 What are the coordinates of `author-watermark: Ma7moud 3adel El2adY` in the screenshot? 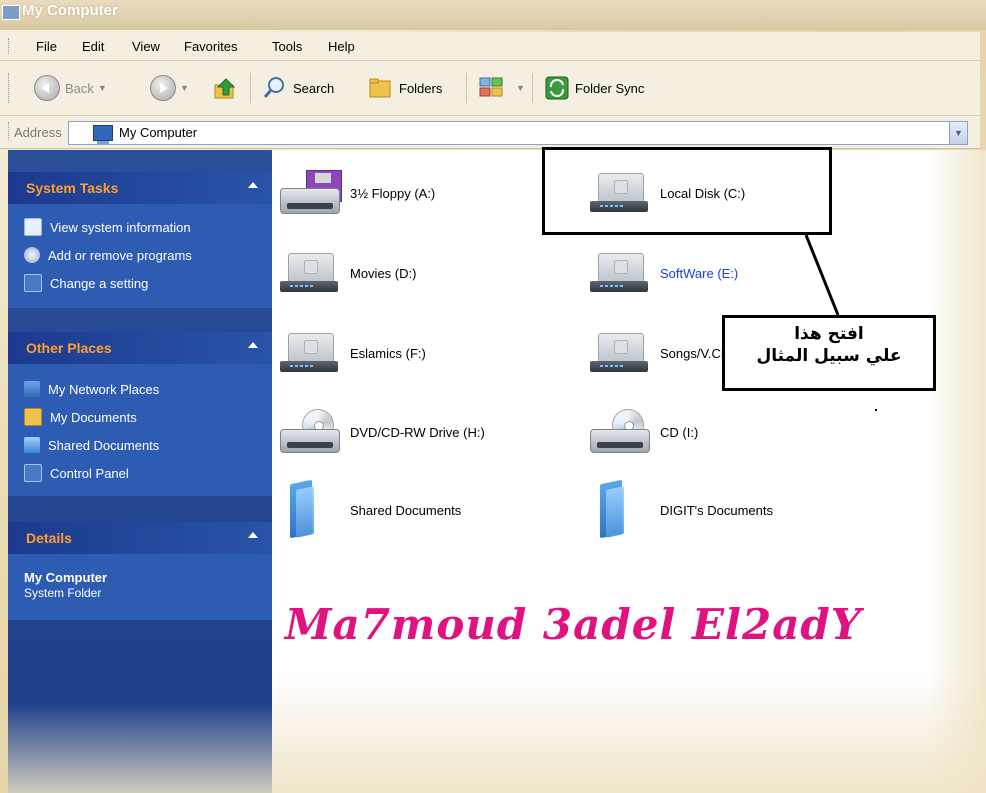 It's located at (573, 624).